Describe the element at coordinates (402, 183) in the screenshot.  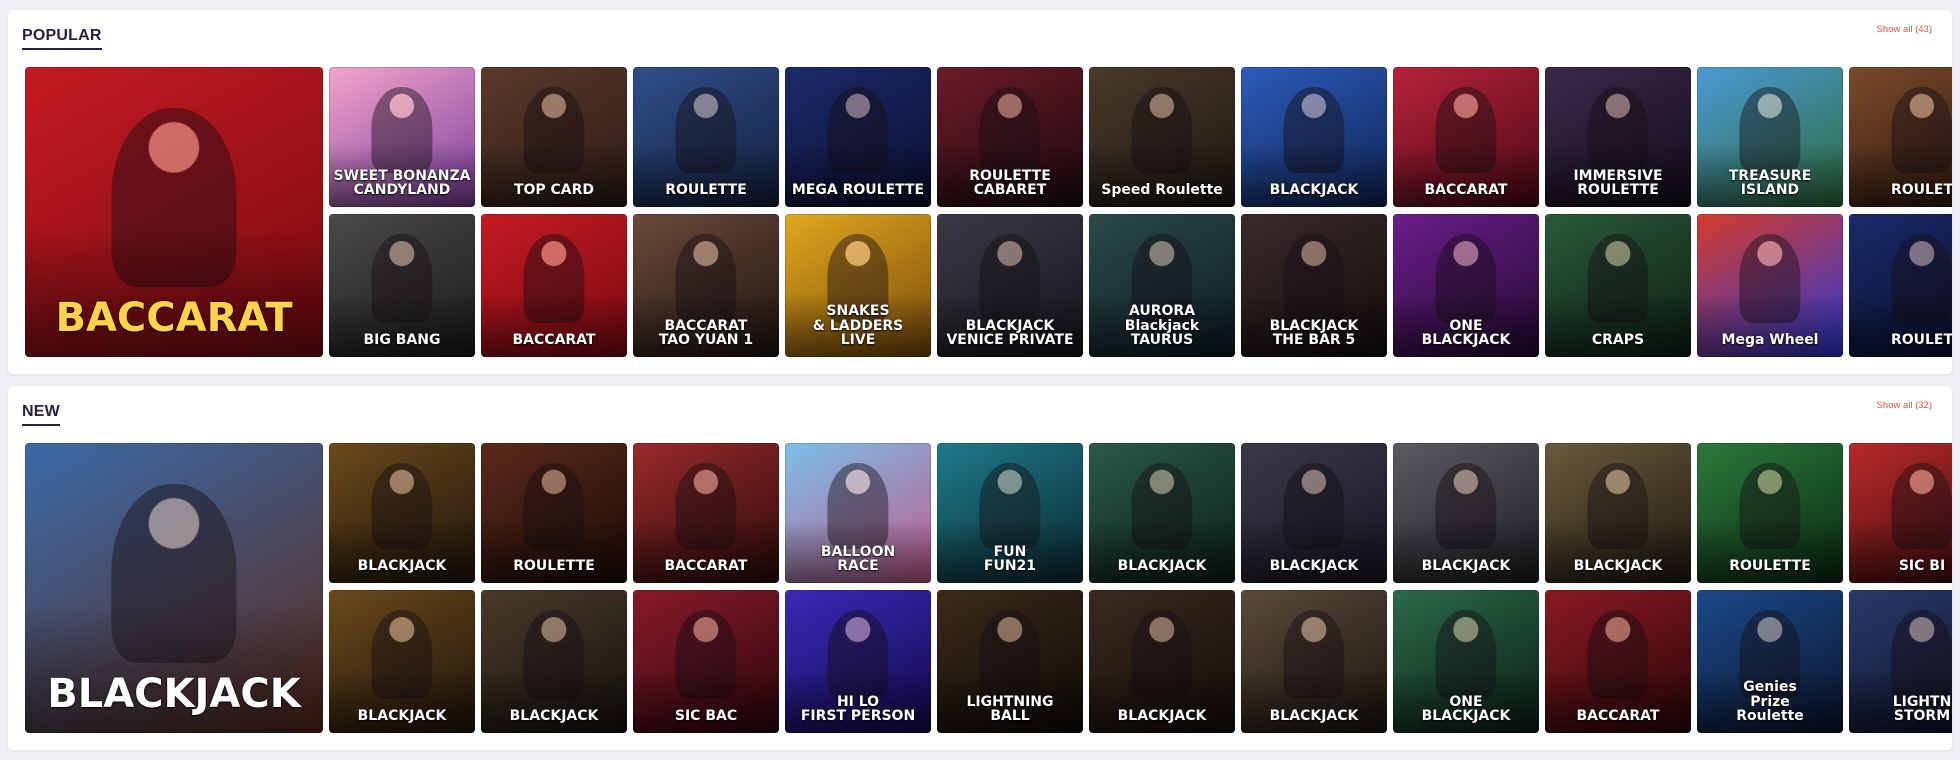
I see `game-title: SWEET BONANZA CANDYLAND` at that location.